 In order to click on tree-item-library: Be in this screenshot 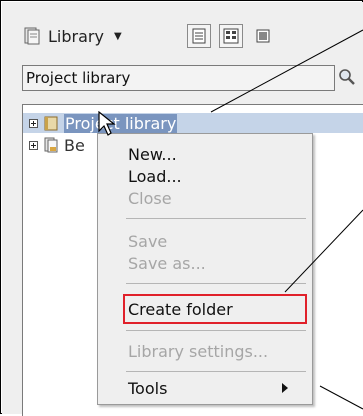, I will do `click(54, 145)`.